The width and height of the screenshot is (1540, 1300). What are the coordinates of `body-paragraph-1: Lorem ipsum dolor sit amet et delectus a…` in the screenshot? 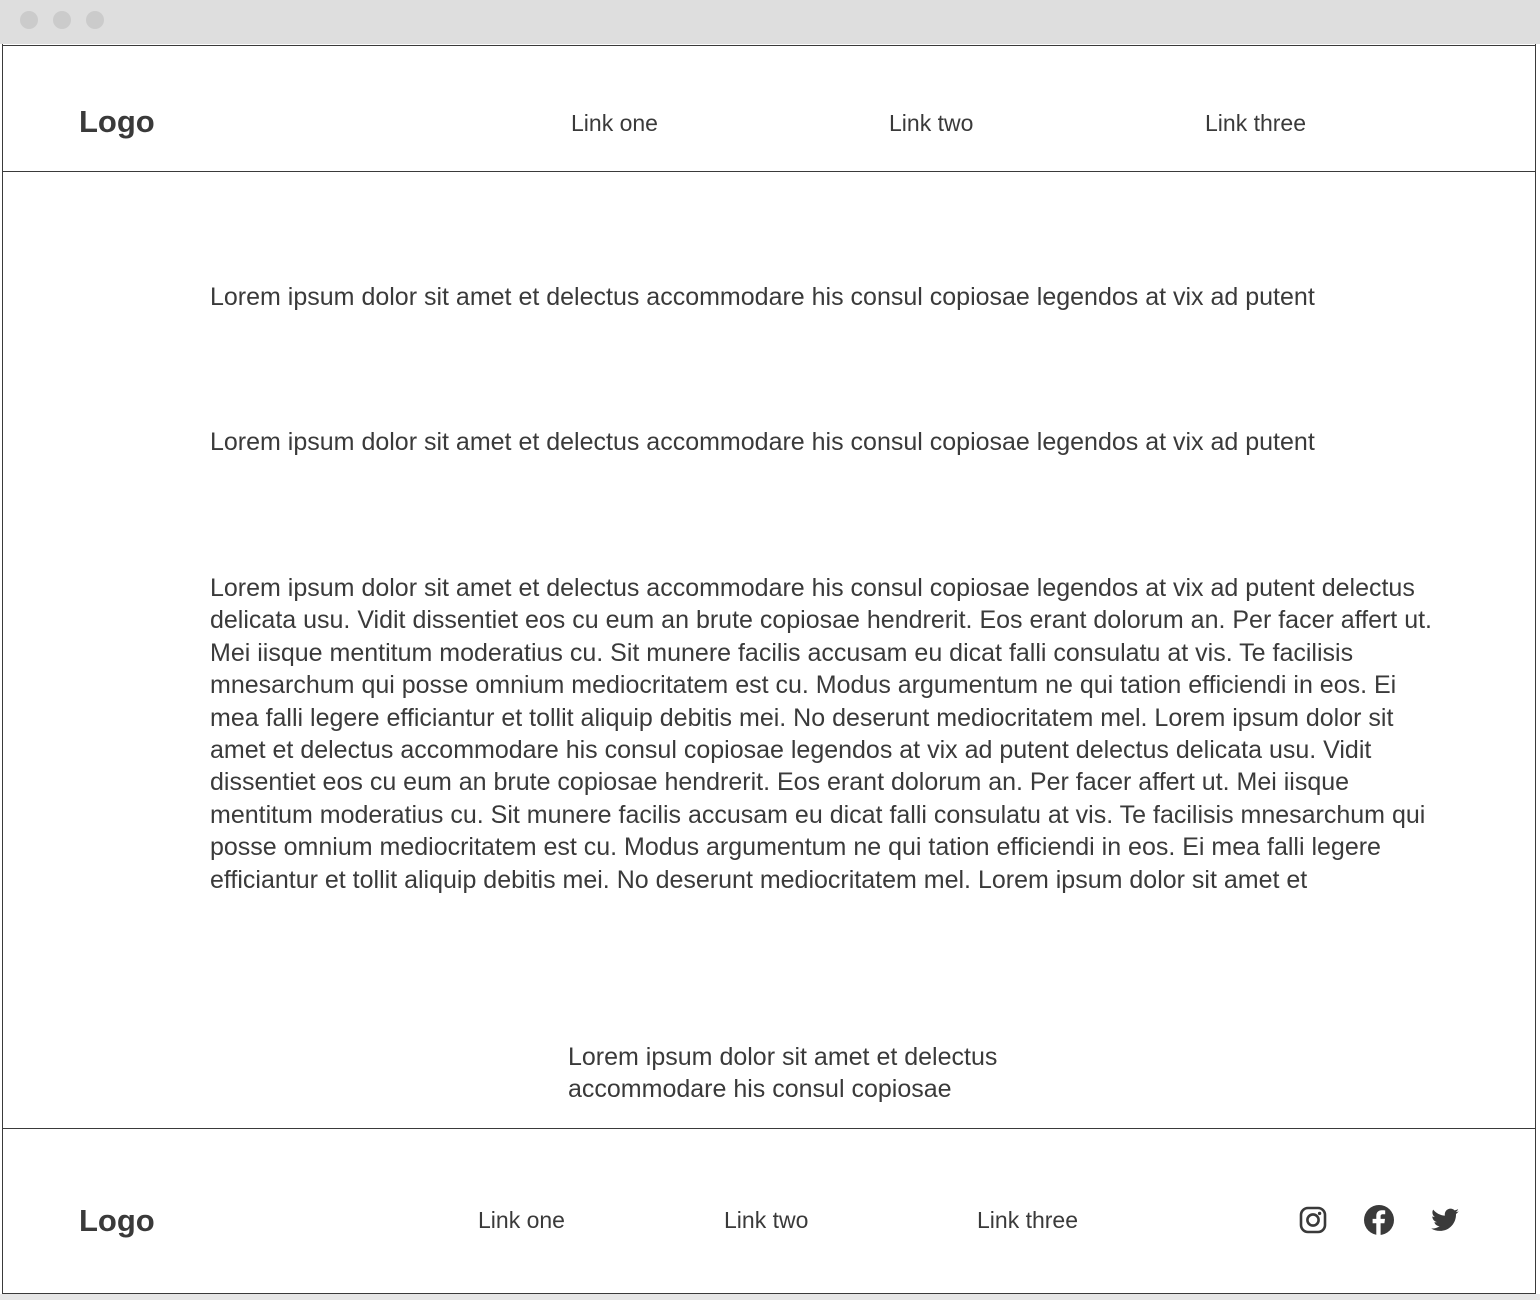 It's located at (762, 297).